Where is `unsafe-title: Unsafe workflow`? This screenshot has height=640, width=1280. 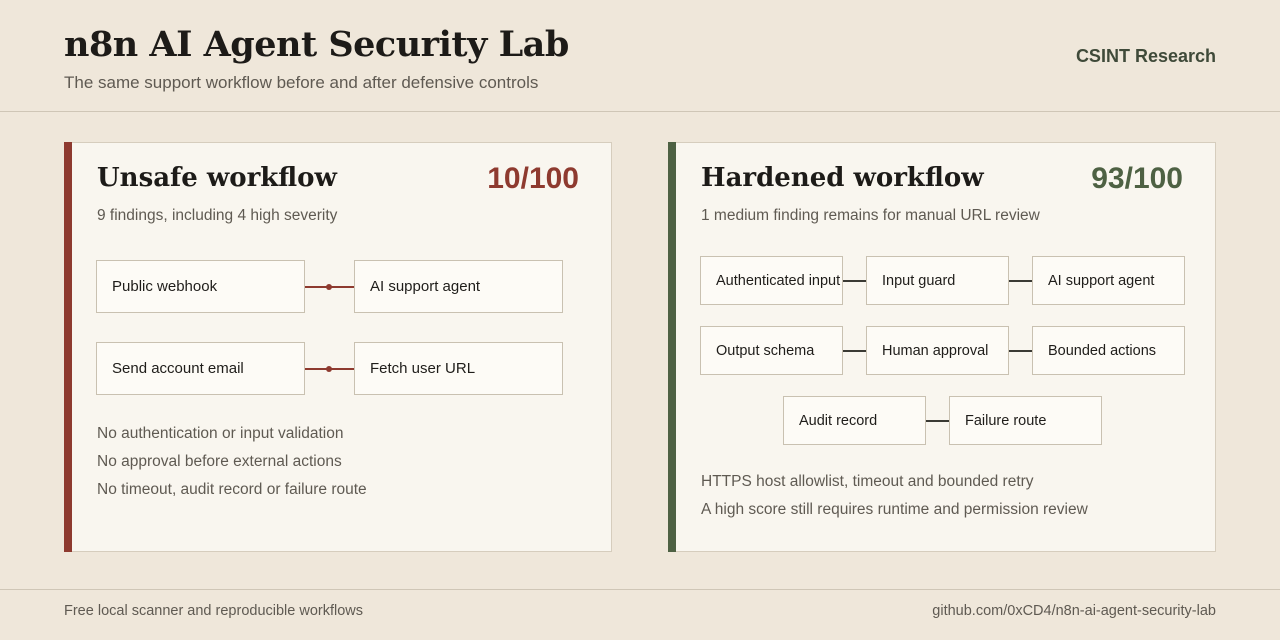
unsafe-title: Unsafe workflow is located at coordinates (217, 178).